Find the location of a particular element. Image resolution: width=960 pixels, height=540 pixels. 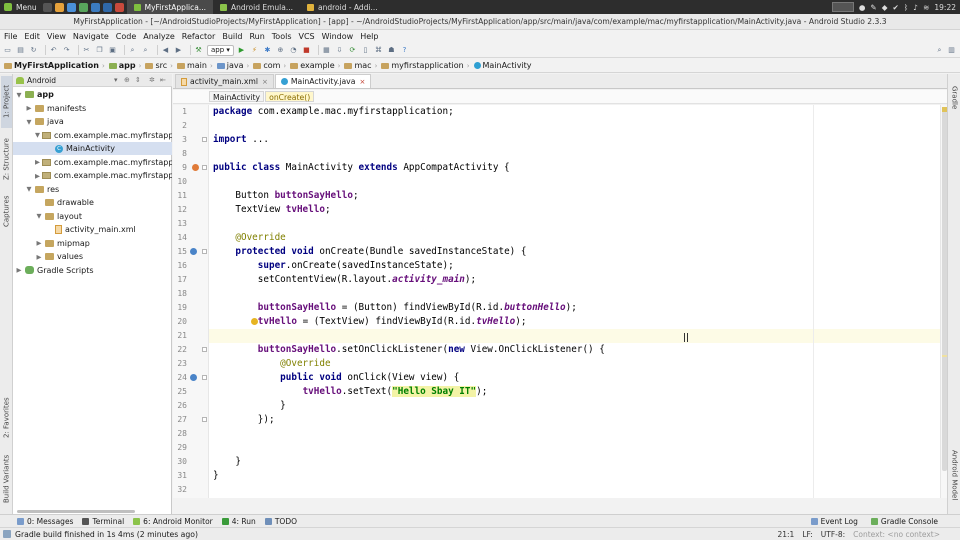

nav-crumb-project: MyFirstApplication › is located at coordinates (54, 65).